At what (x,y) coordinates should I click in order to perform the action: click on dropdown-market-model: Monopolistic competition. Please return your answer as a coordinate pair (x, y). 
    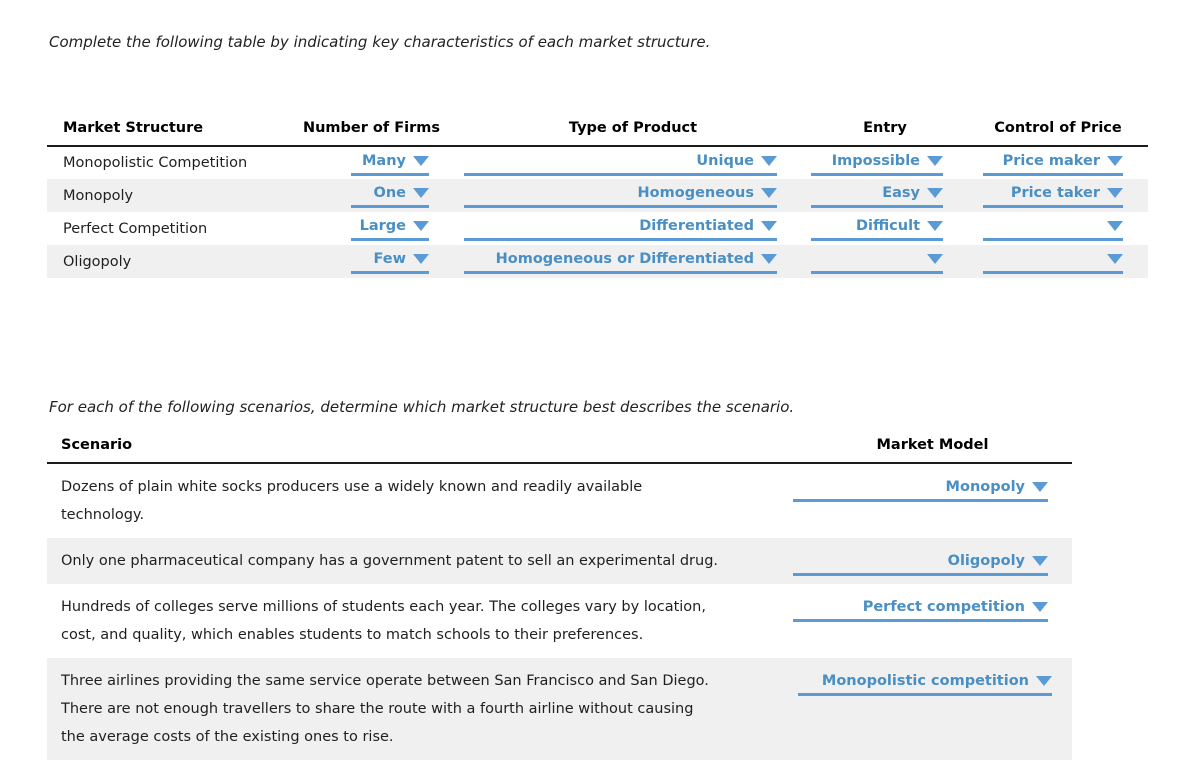
    Looking at the image, I should click on (925, 683).